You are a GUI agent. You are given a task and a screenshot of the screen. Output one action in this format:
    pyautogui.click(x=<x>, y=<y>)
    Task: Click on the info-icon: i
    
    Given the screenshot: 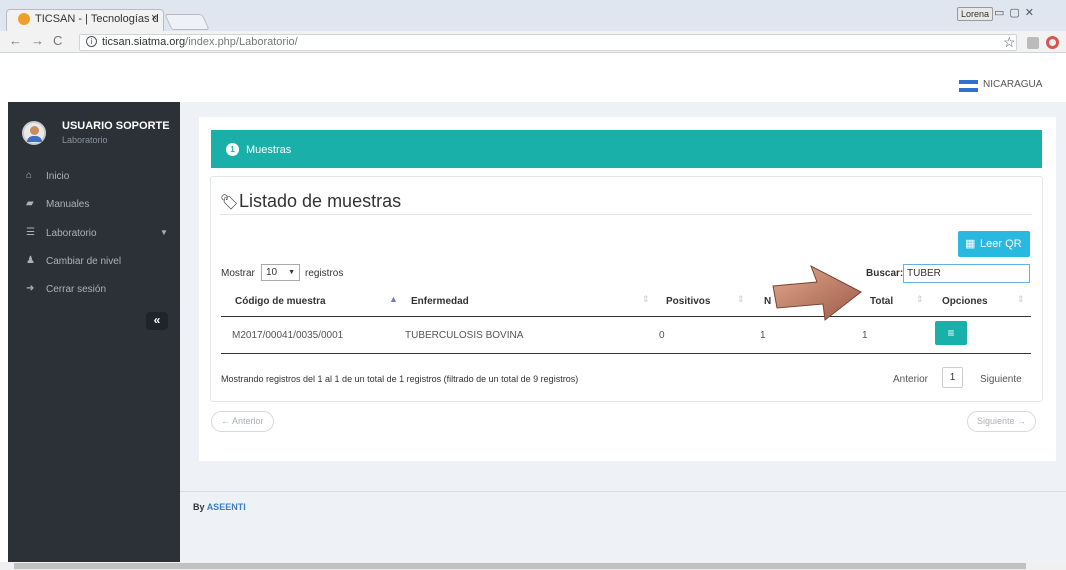 What is the action you would take?
    pyautogui.click(x=91, y=41)
    